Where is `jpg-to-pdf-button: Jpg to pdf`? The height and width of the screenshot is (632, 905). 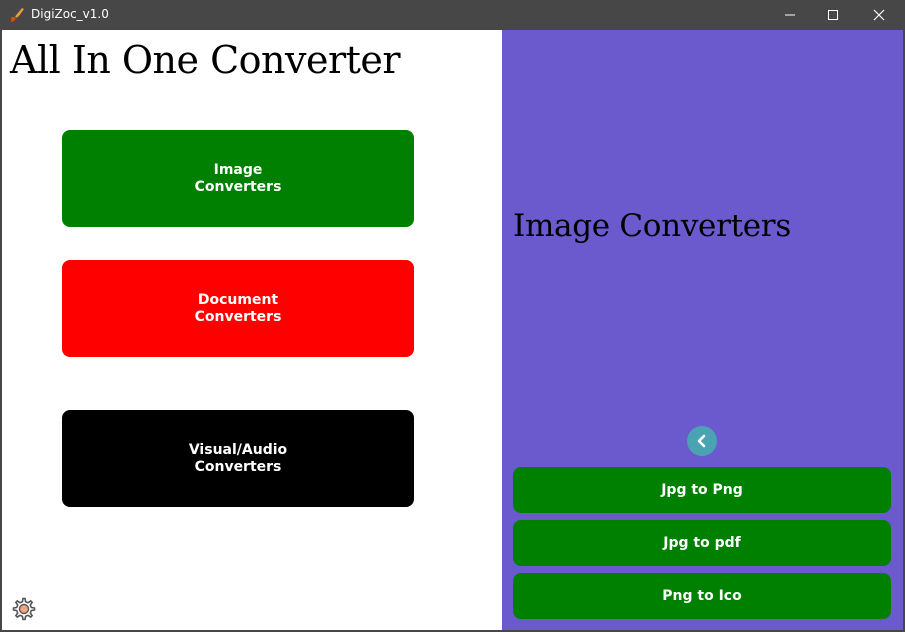 jpg-to-pdf-button: Jpg to pdf is located at coordinates (702, 543).